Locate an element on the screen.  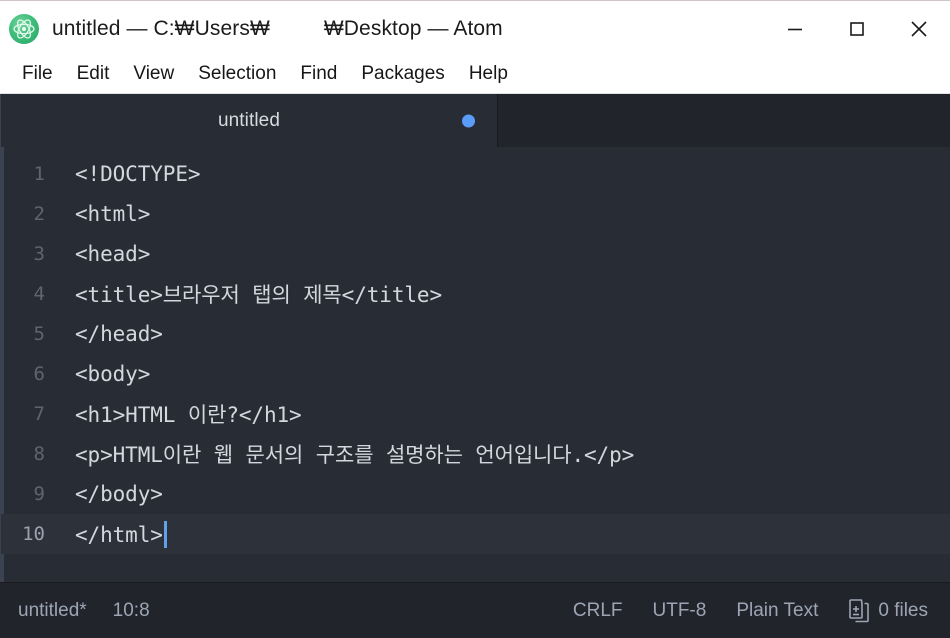
status-encoding: UTF-8 is located at coordinates (680, 611).